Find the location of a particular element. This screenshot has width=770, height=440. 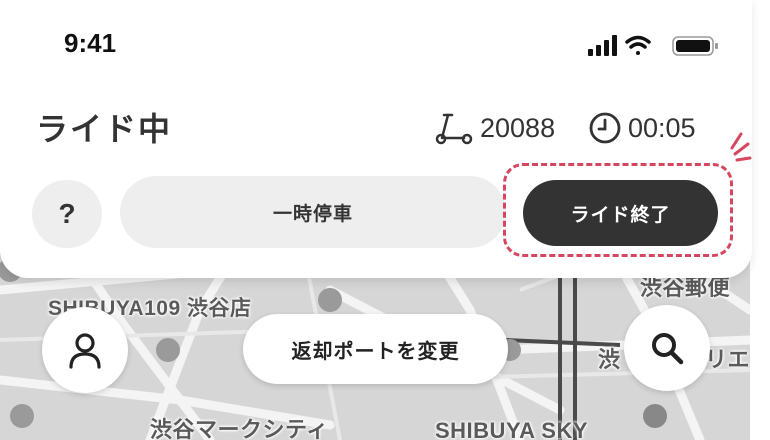

signal-icon is located at coordinates (602, 45).